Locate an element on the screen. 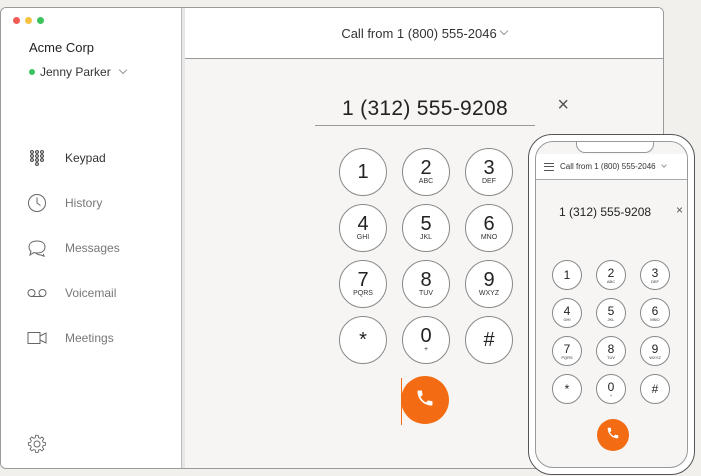  dial-key: 8 TUV is located at coordinates (426, 284).